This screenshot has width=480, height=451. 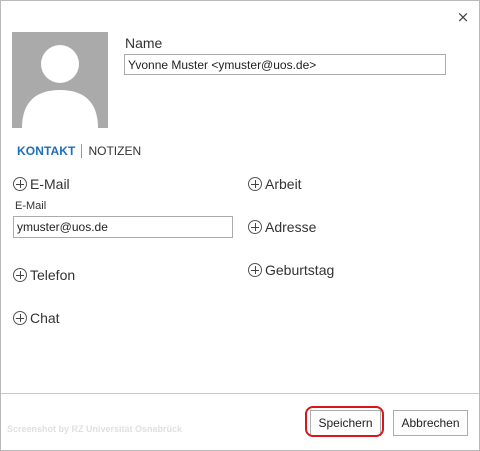 What do you see at coordinates (31, 206) in the screenshot?
I see `email-field-label: E-Mail` at bounding box center [31, 206].